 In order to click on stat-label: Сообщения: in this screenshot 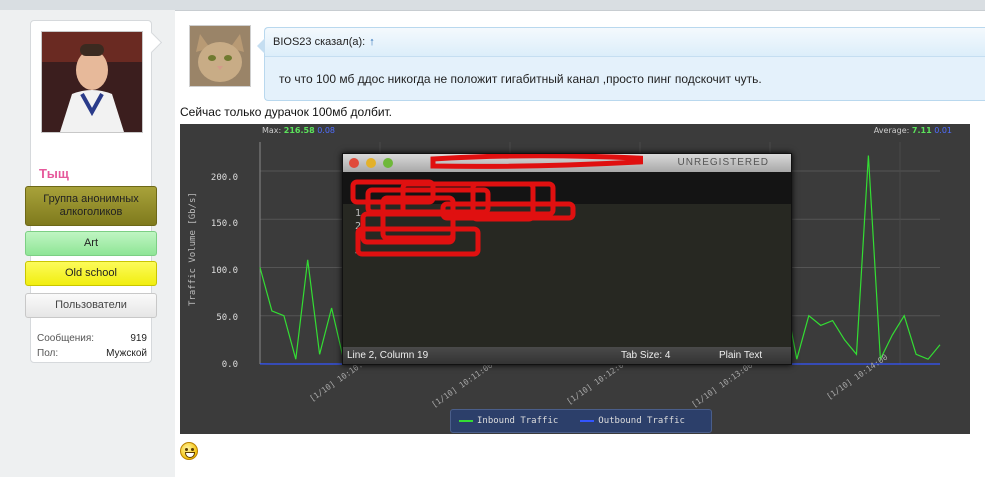, I will do `click(66, 338)`.